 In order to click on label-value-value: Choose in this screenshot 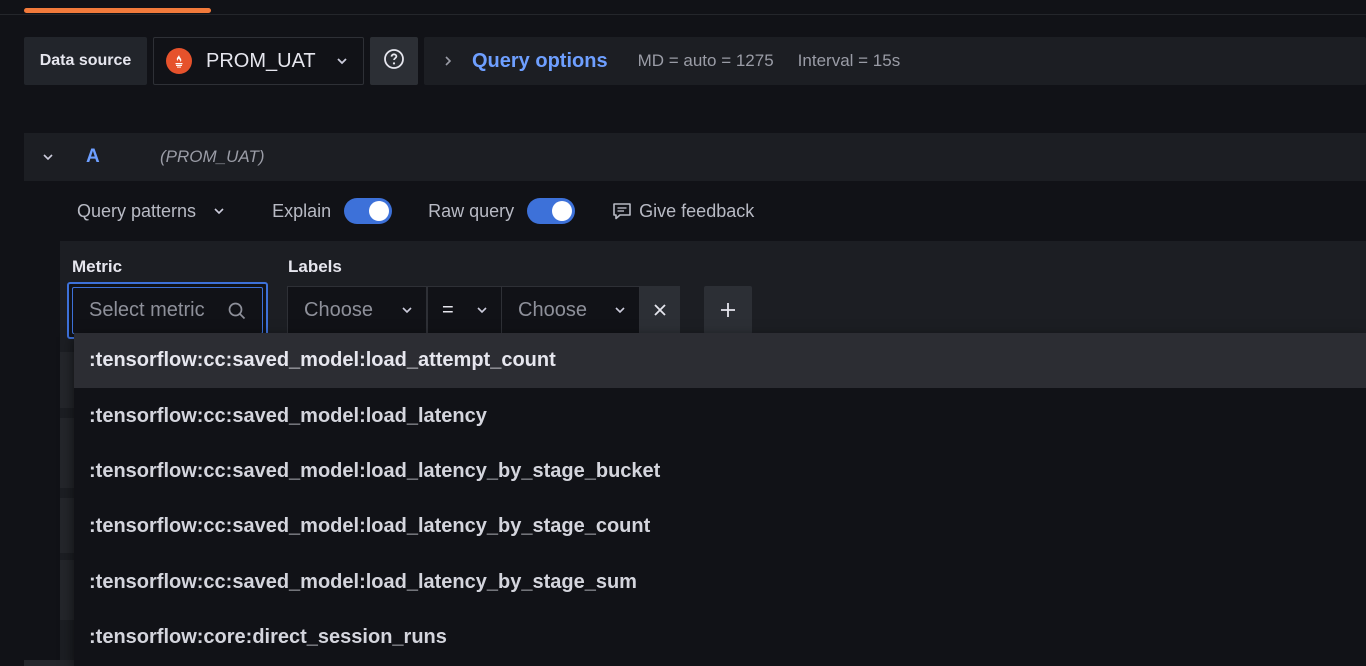, I will do `click(552, 309)`.